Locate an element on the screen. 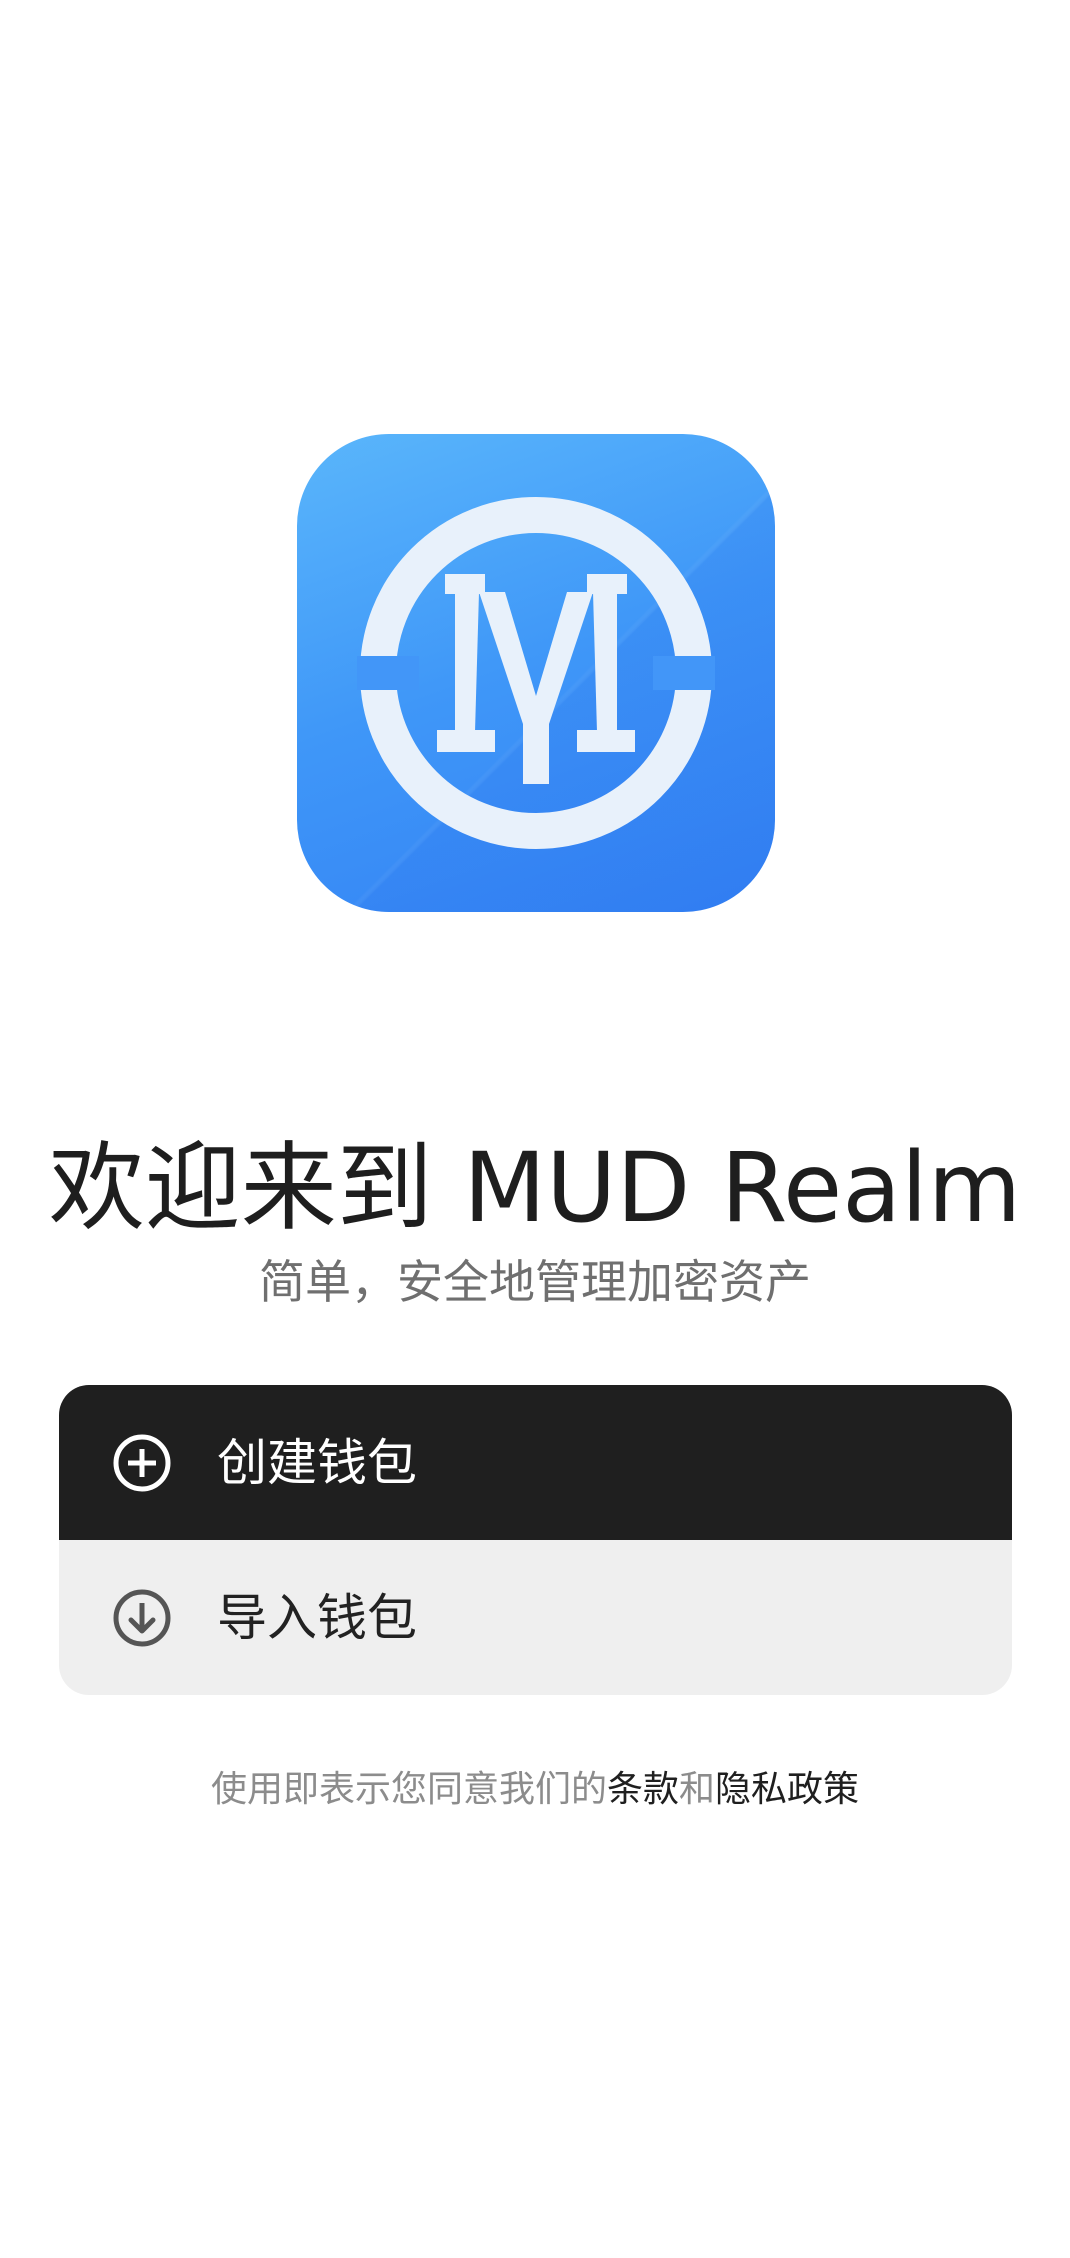  privacy-policy-link: 隐私政策 is located at coordinates (787, 1789).